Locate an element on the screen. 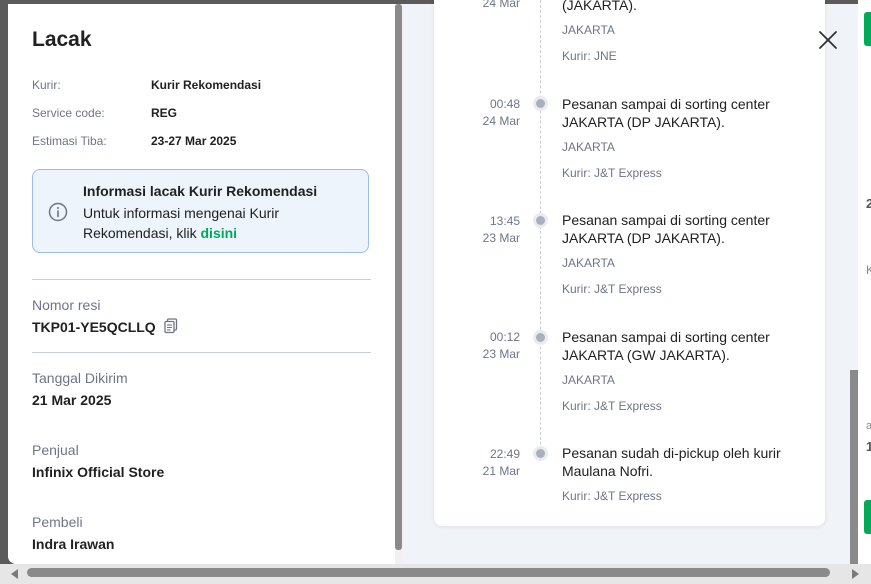 The height and width of the screenshot is (584, 871). kurir-value: Kurir Rekomendasi is located at coordinates (206, 85).